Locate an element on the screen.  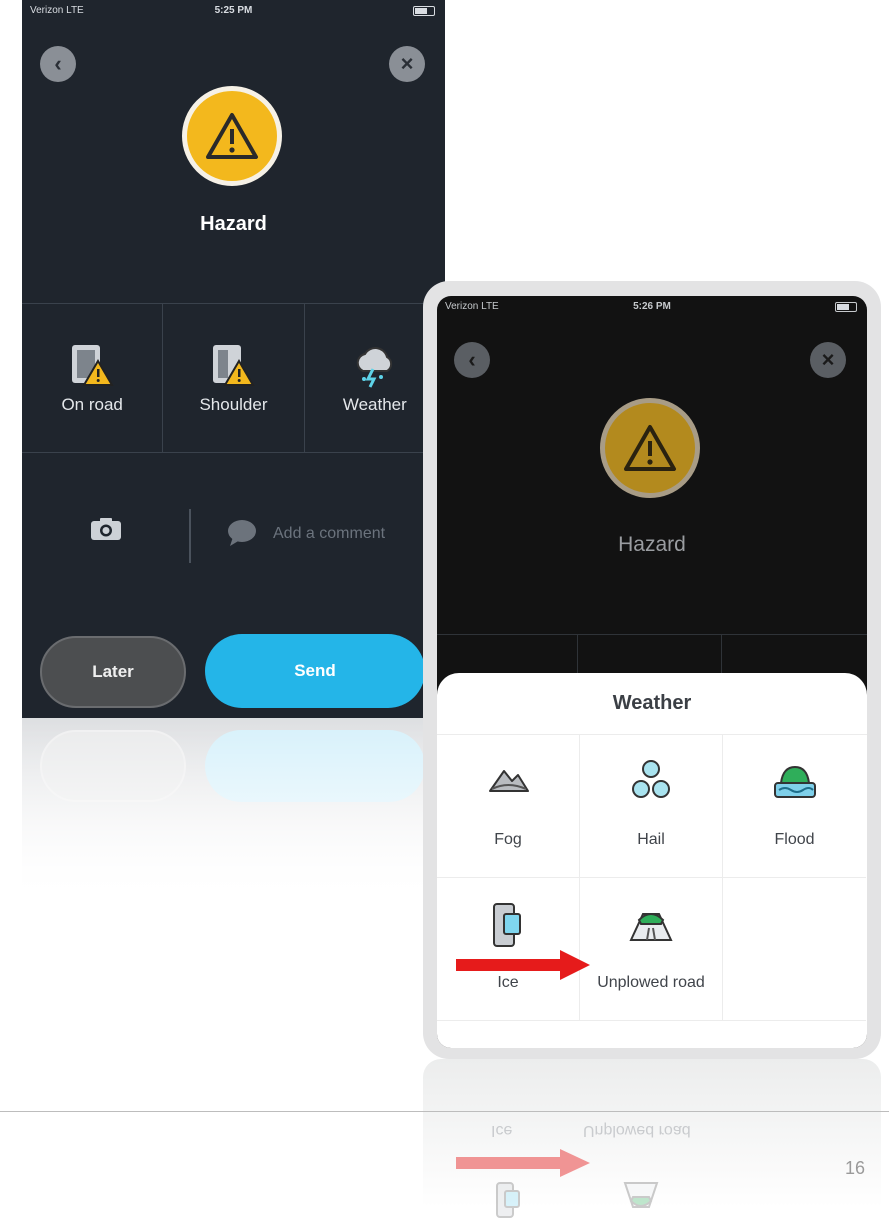
sheet-title: Weather is located at coordinates (652, 704).